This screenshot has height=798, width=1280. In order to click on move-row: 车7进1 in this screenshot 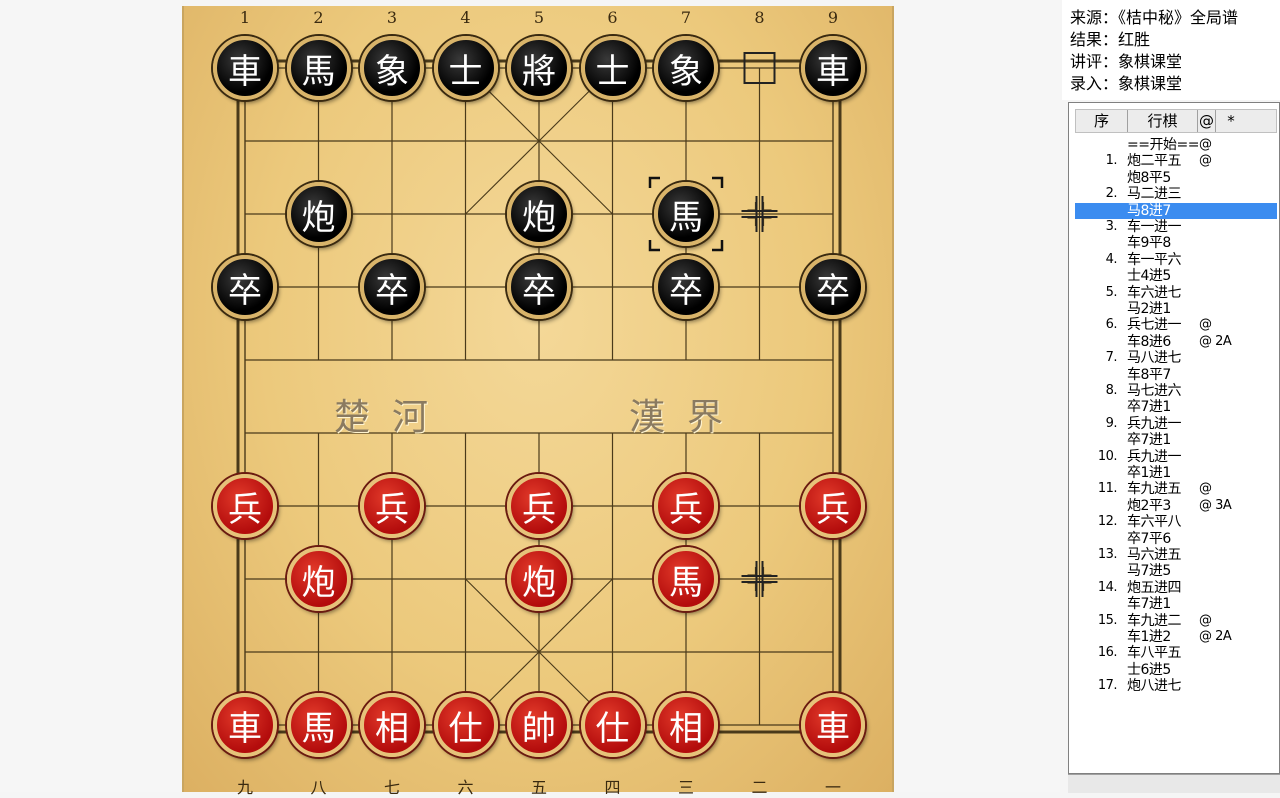, I will do `click(1176, 604)`.